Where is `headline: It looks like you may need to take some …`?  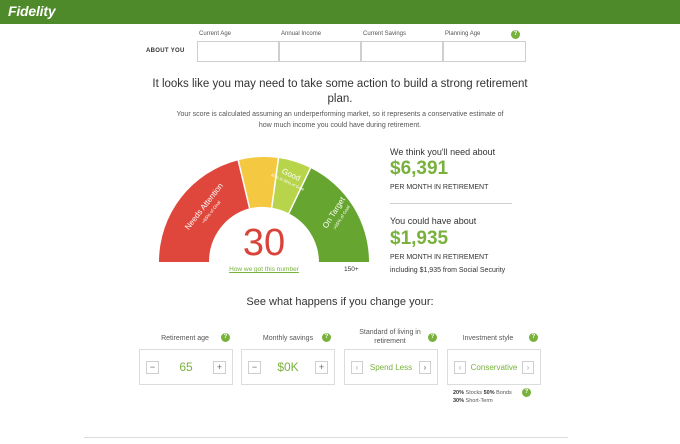
headline: It looks like you may need to take some … is located at coordinates (340, 91).